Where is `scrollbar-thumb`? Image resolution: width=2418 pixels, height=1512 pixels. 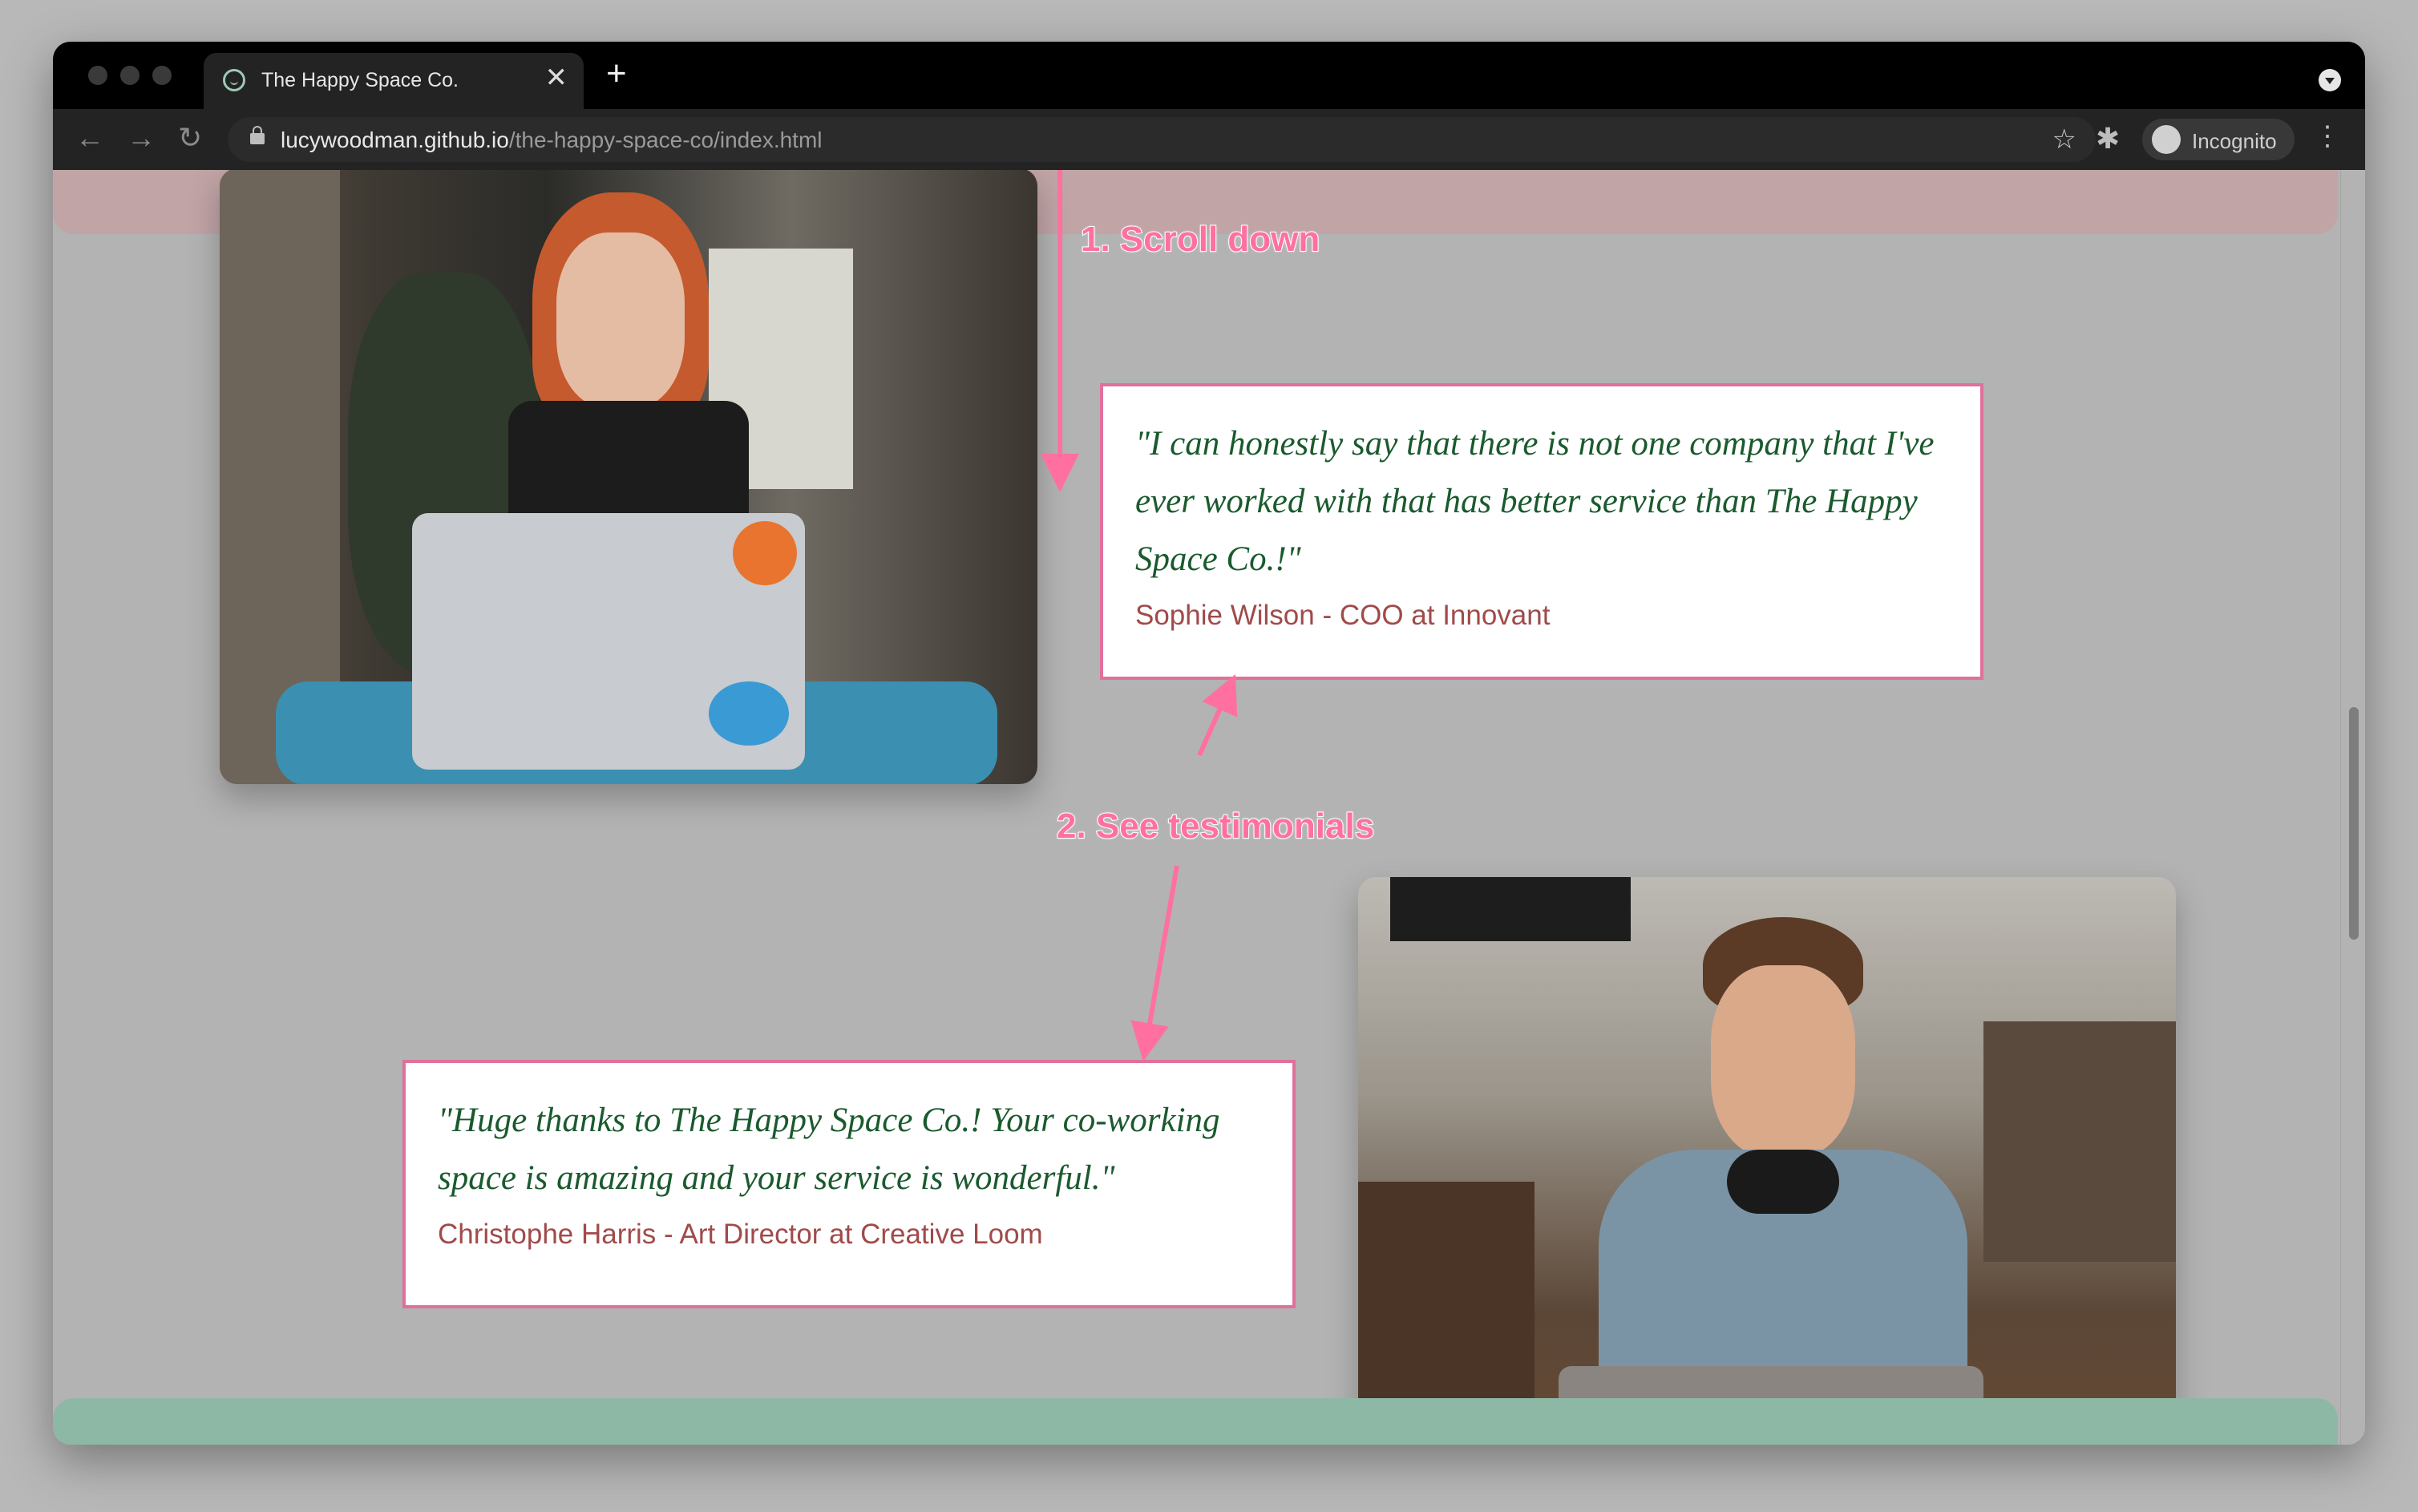
scrollbar-thumb is located at coordinates (2354, 824).